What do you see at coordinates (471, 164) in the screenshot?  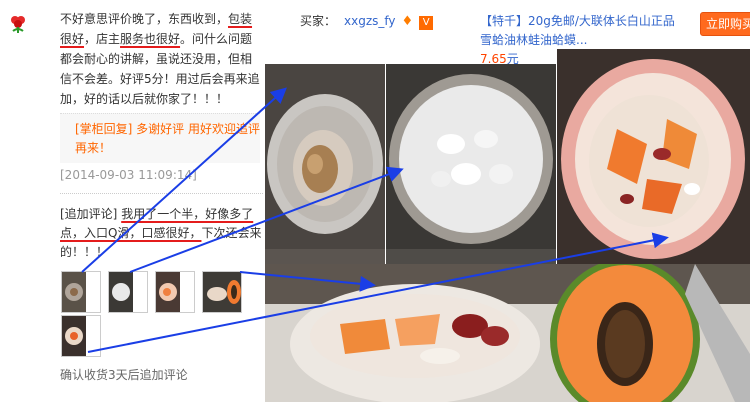 I see `review-photo-jelly-bowl` at bounding box center [471, 164].